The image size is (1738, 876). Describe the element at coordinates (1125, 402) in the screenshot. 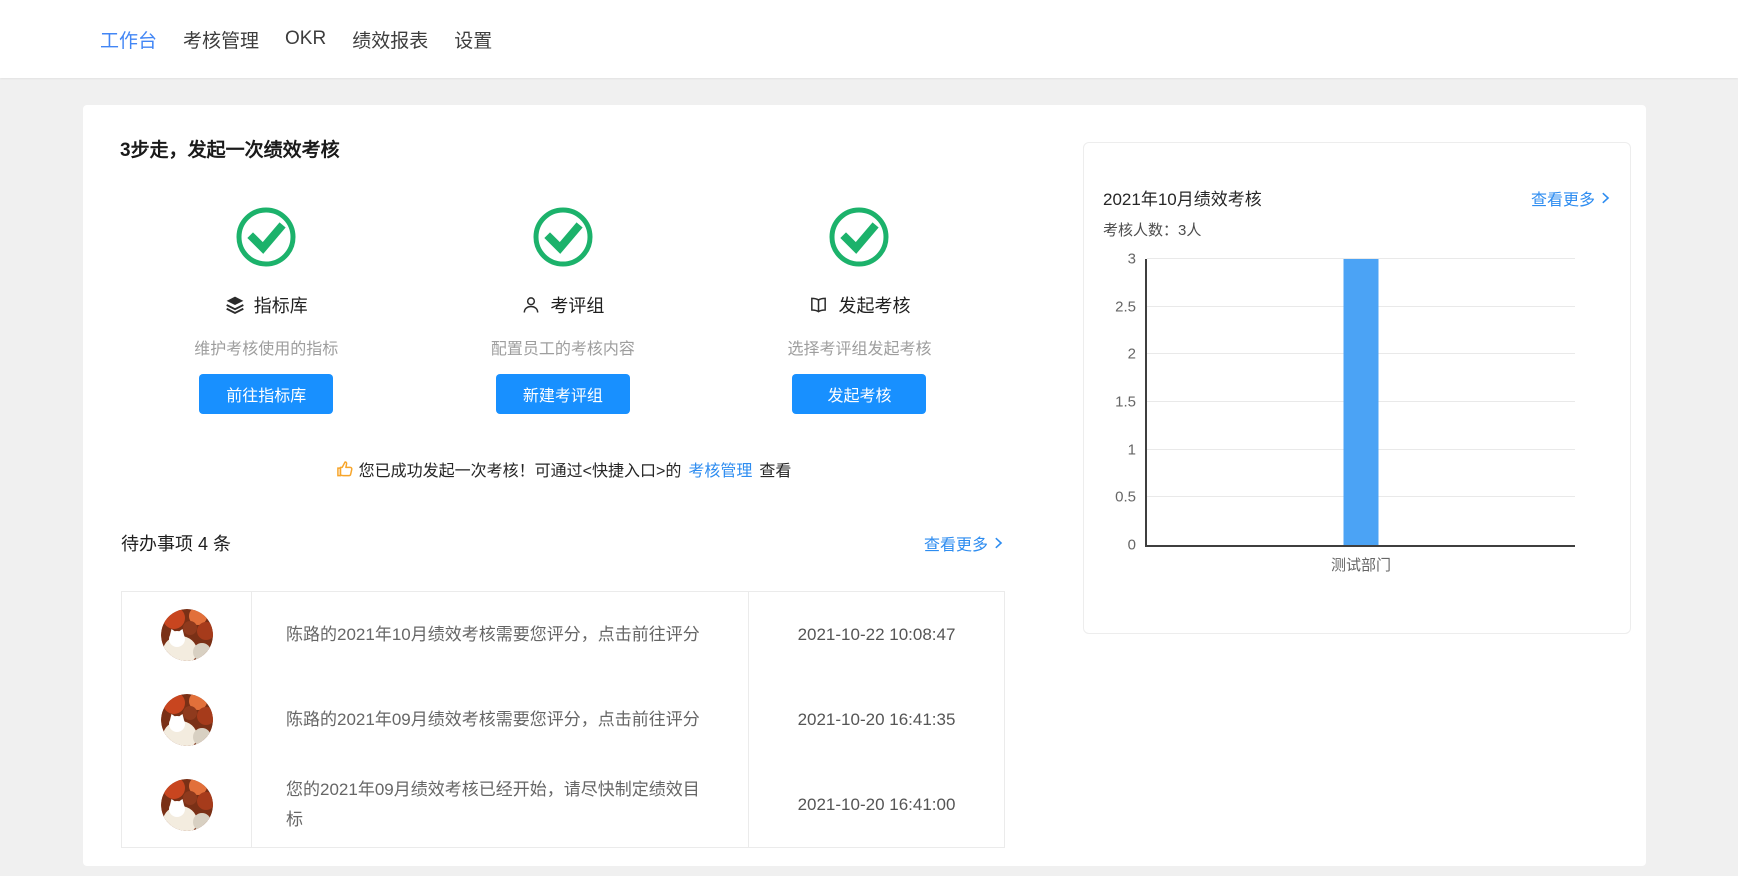

I see `y-tick-label: 1.5` at that location.